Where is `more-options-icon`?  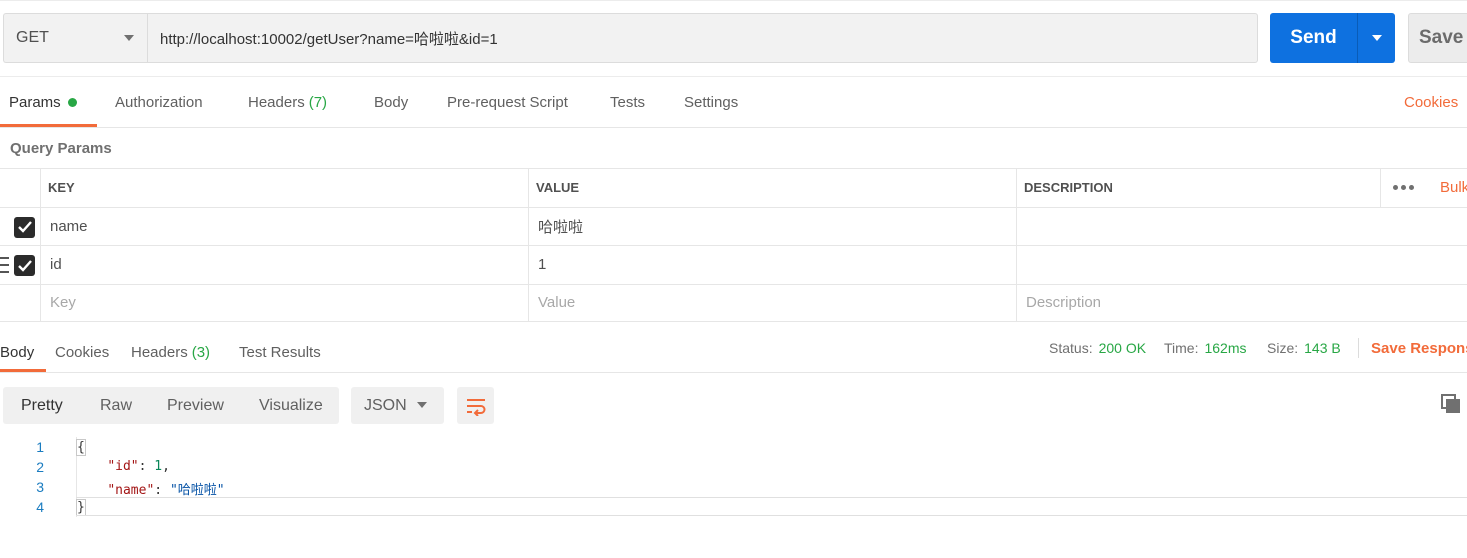
more-options-icon is located at coordinates (1403, 188).